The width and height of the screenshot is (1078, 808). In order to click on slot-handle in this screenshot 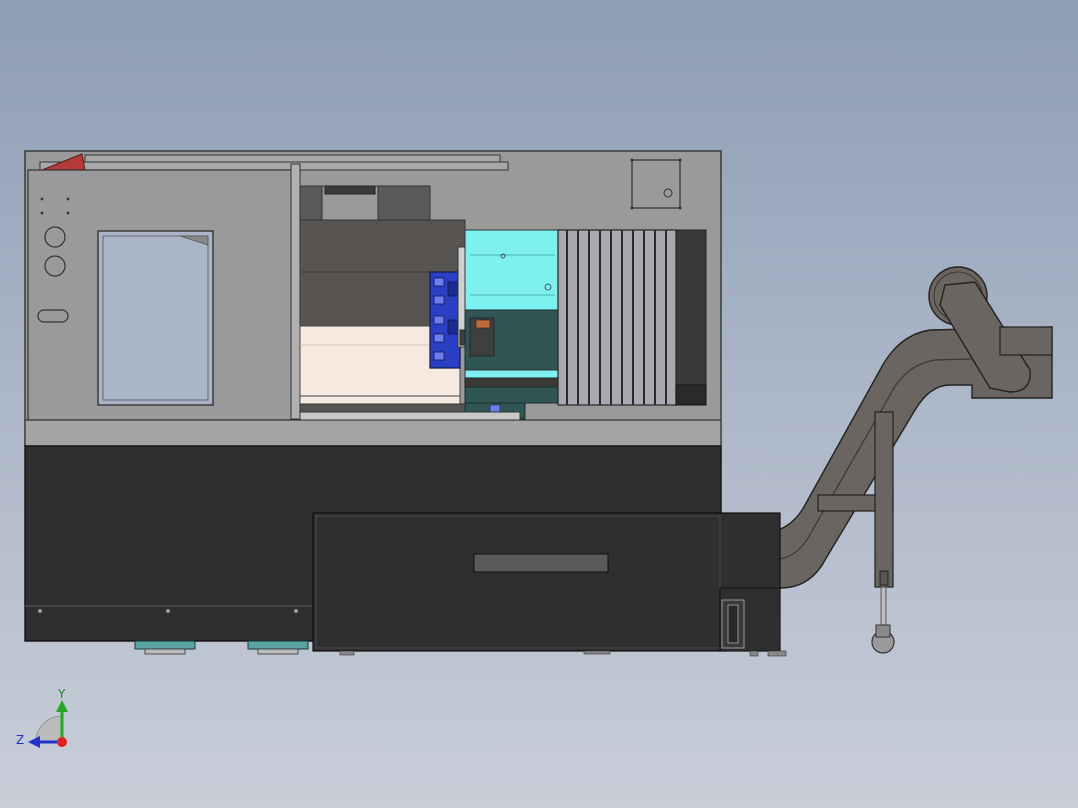, I will do `click(53, 316)`.